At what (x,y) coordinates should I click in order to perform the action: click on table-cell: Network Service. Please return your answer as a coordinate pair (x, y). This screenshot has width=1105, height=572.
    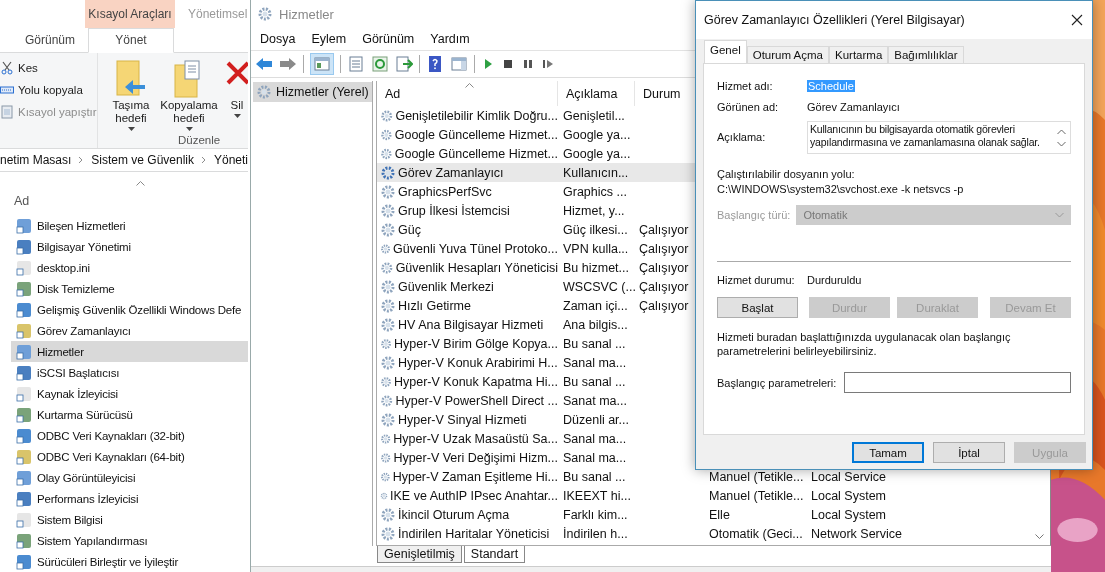
    Looking at the image, I should click on (856, 533).